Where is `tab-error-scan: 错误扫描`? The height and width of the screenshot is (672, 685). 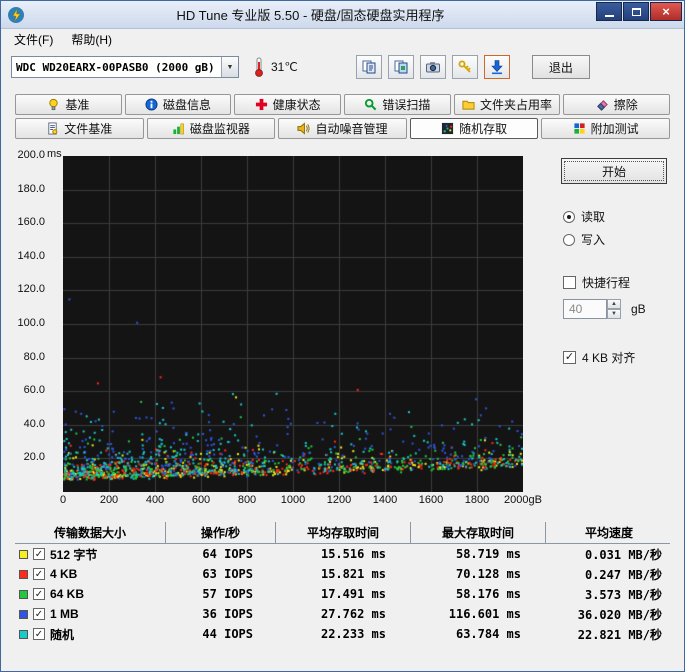
tab-error-scan: 错误扫描 is located at coordinates (397, 104).